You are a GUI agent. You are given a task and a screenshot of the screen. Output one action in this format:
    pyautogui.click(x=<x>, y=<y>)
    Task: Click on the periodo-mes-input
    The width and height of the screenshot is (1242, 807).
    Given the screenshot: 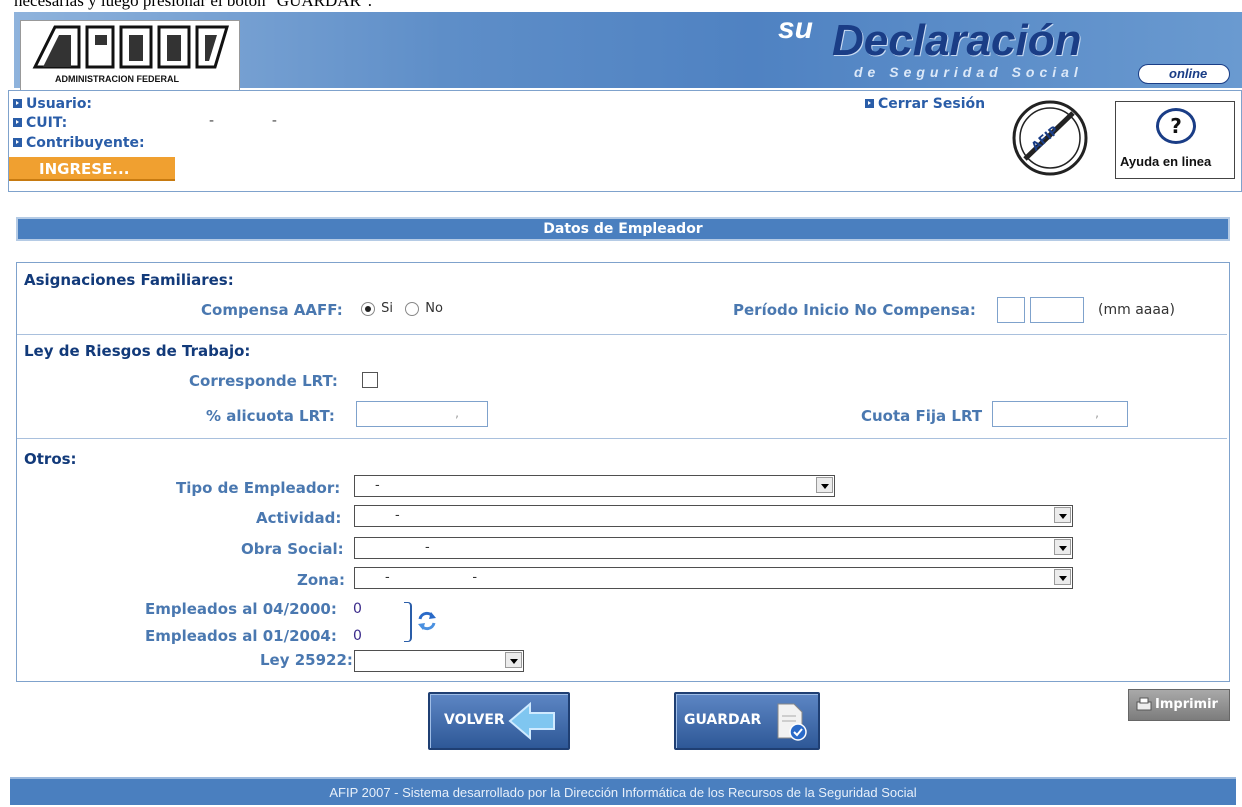 What is the action you would take?
    pyautogui.click(x=1011, y=310)
    